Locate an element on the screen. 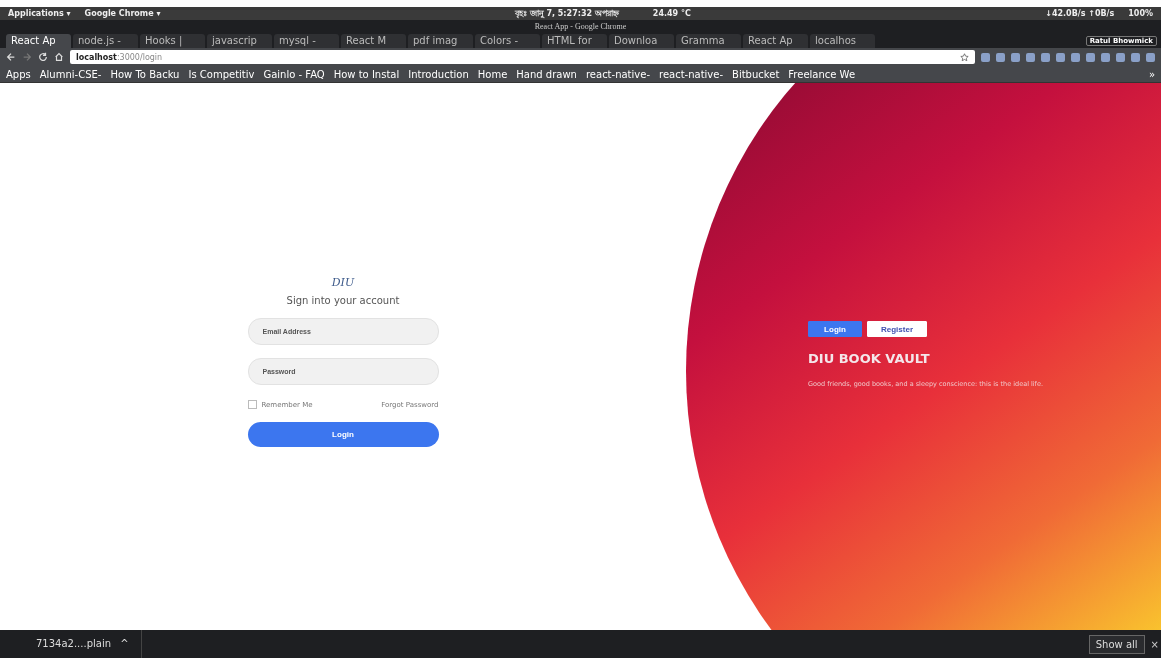 The image size is (1161, 658). bookmark: Home is located at coordinates (492, 74).